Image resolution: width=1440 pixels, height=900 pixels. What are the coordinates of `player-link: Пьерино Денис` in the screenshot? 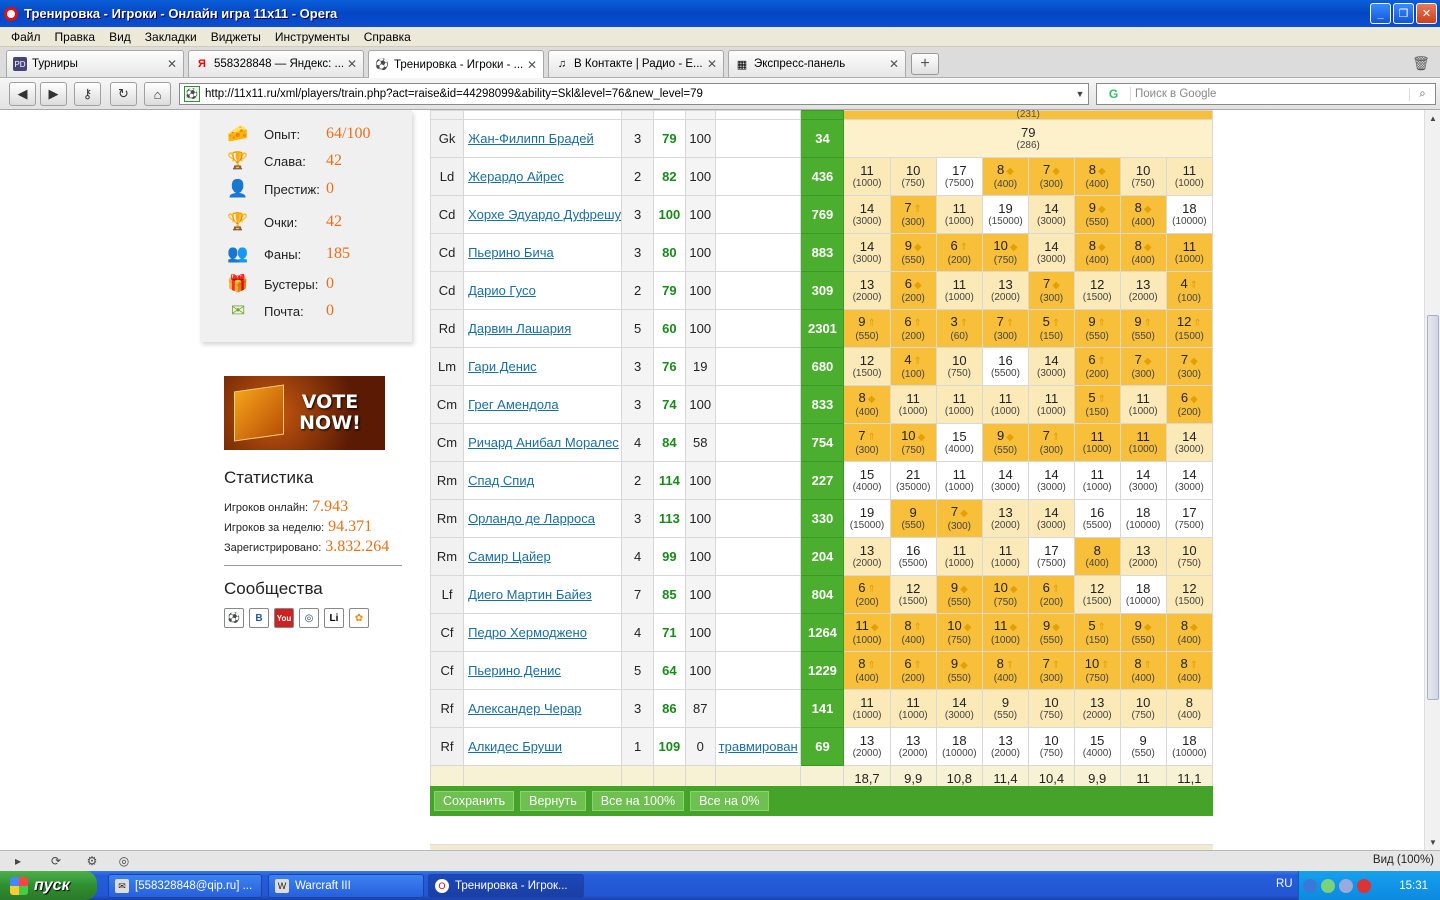 It's located at (514, 670).